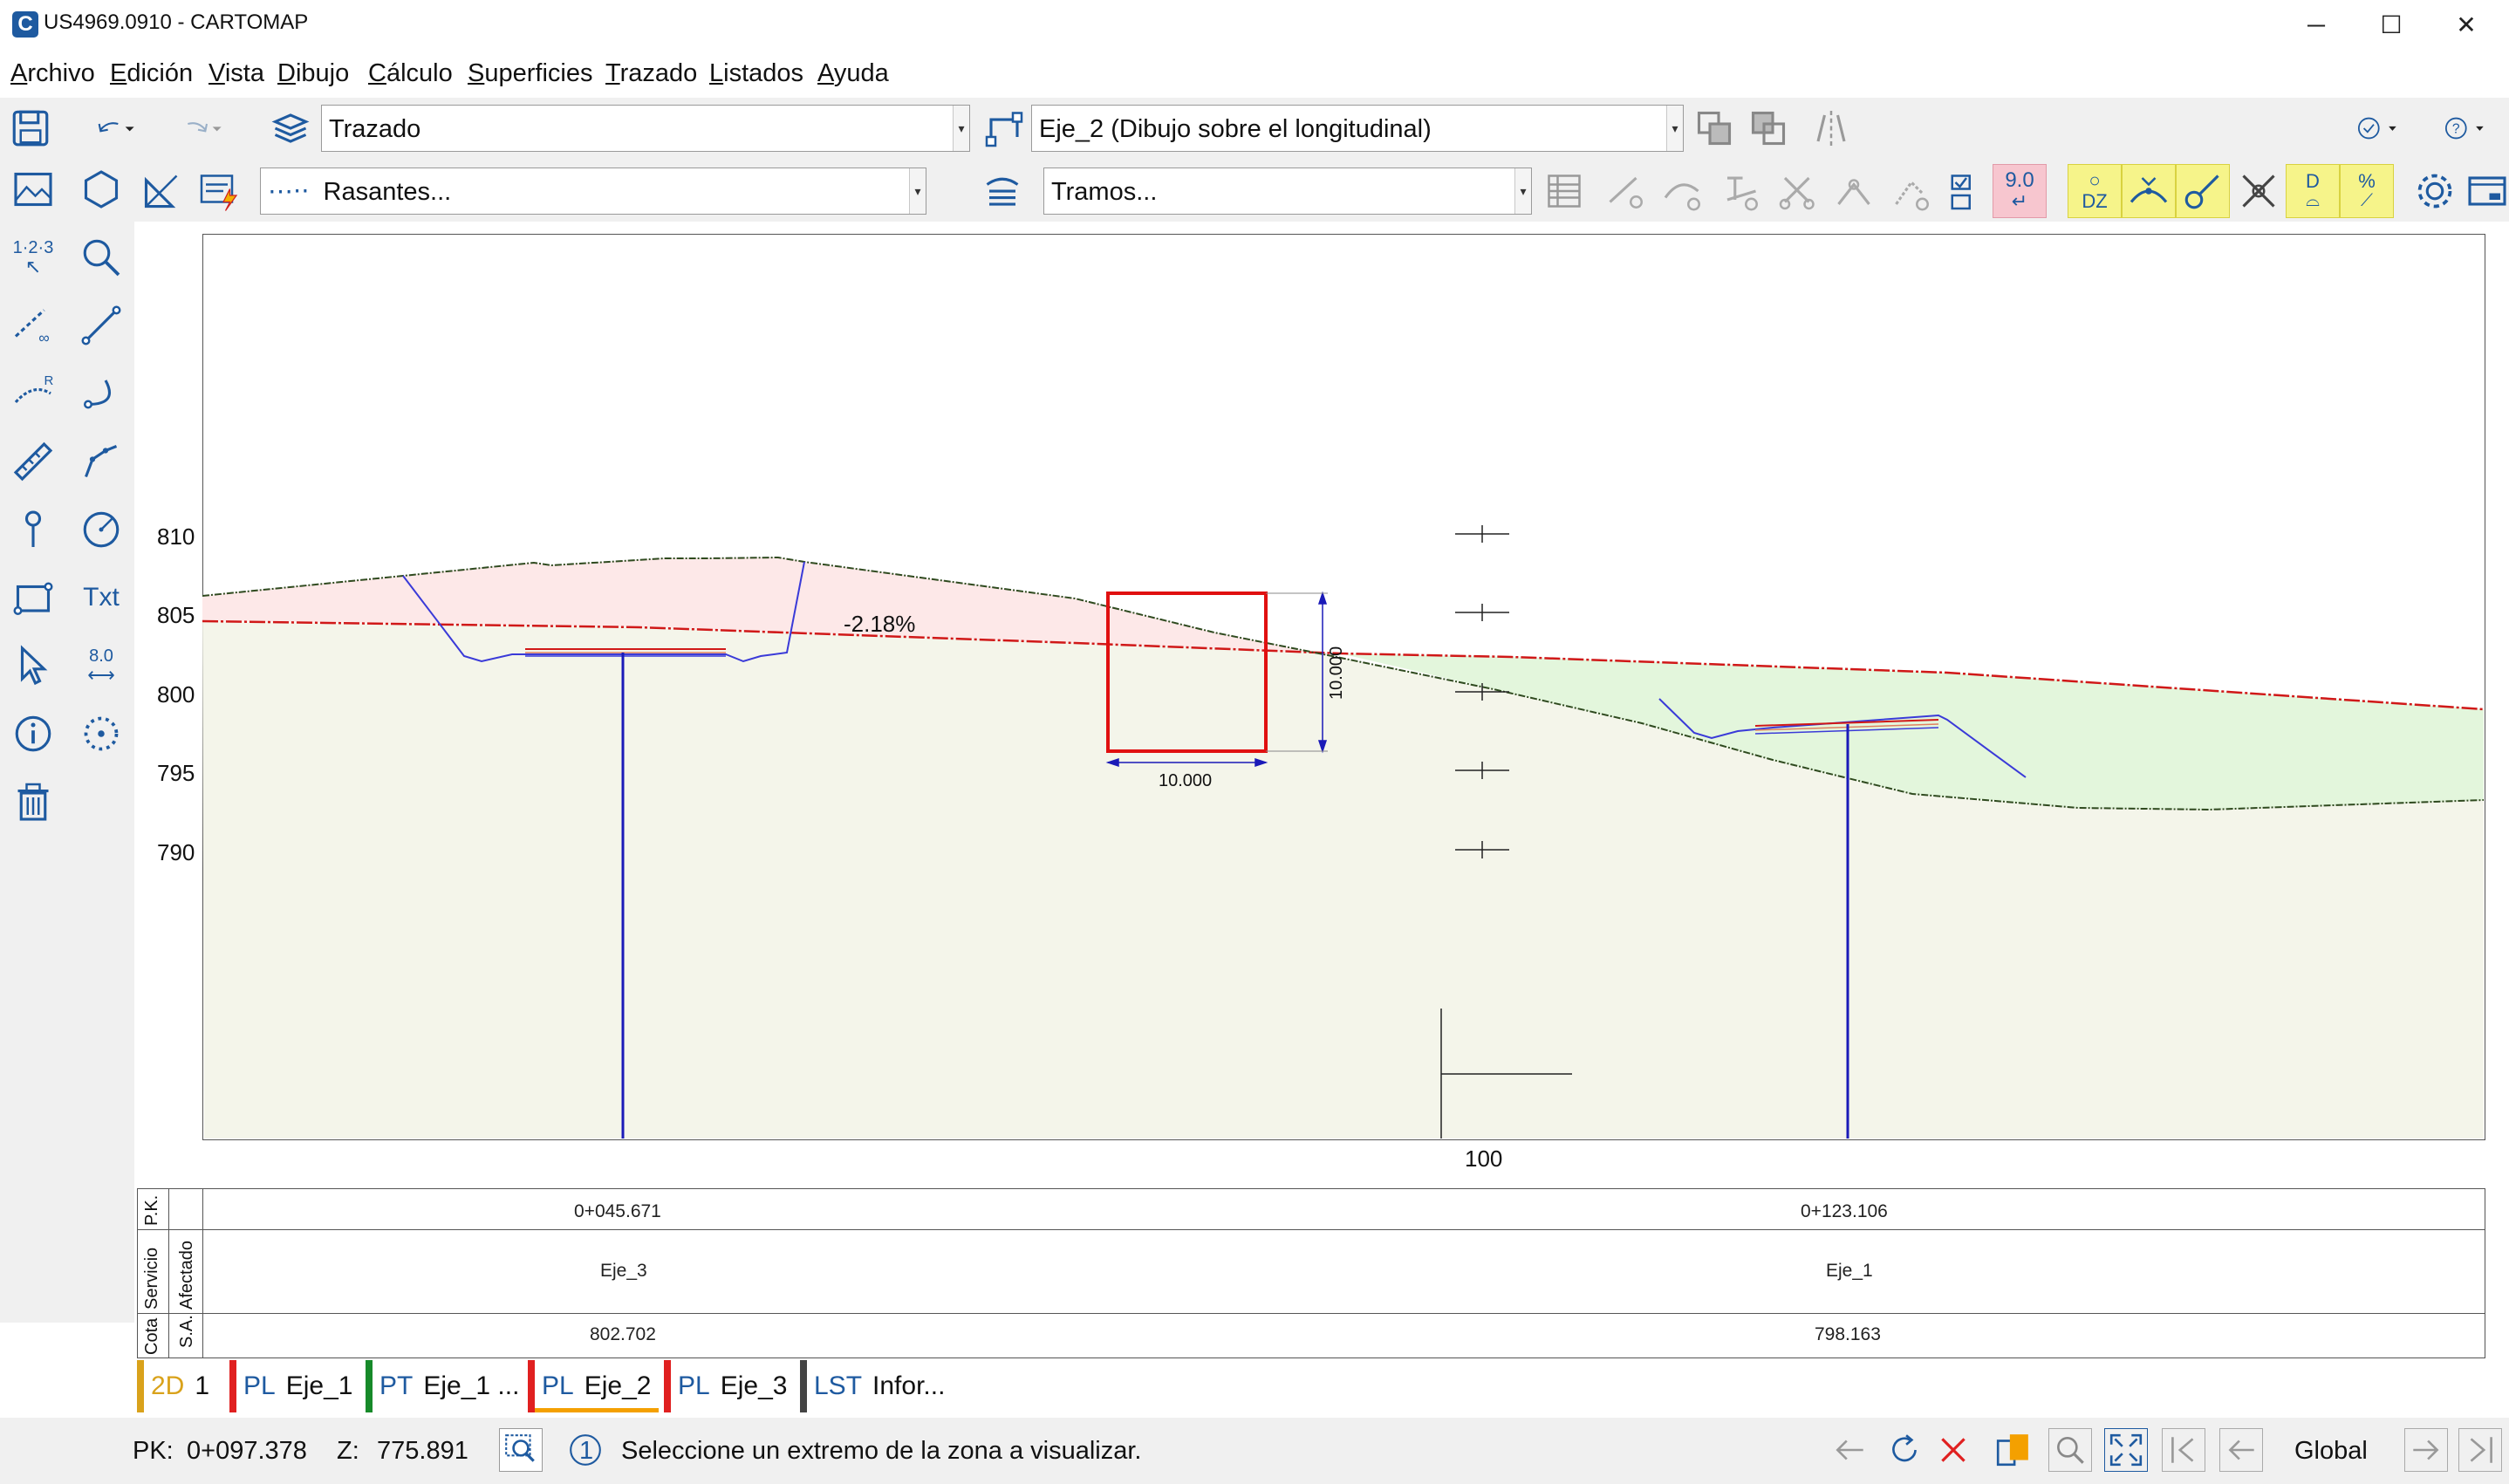 This screenshot has height=1484, width=2509. Describe the element at coordinates (33, 598) in the screenshot. I see `rectangle-icon` at that location.